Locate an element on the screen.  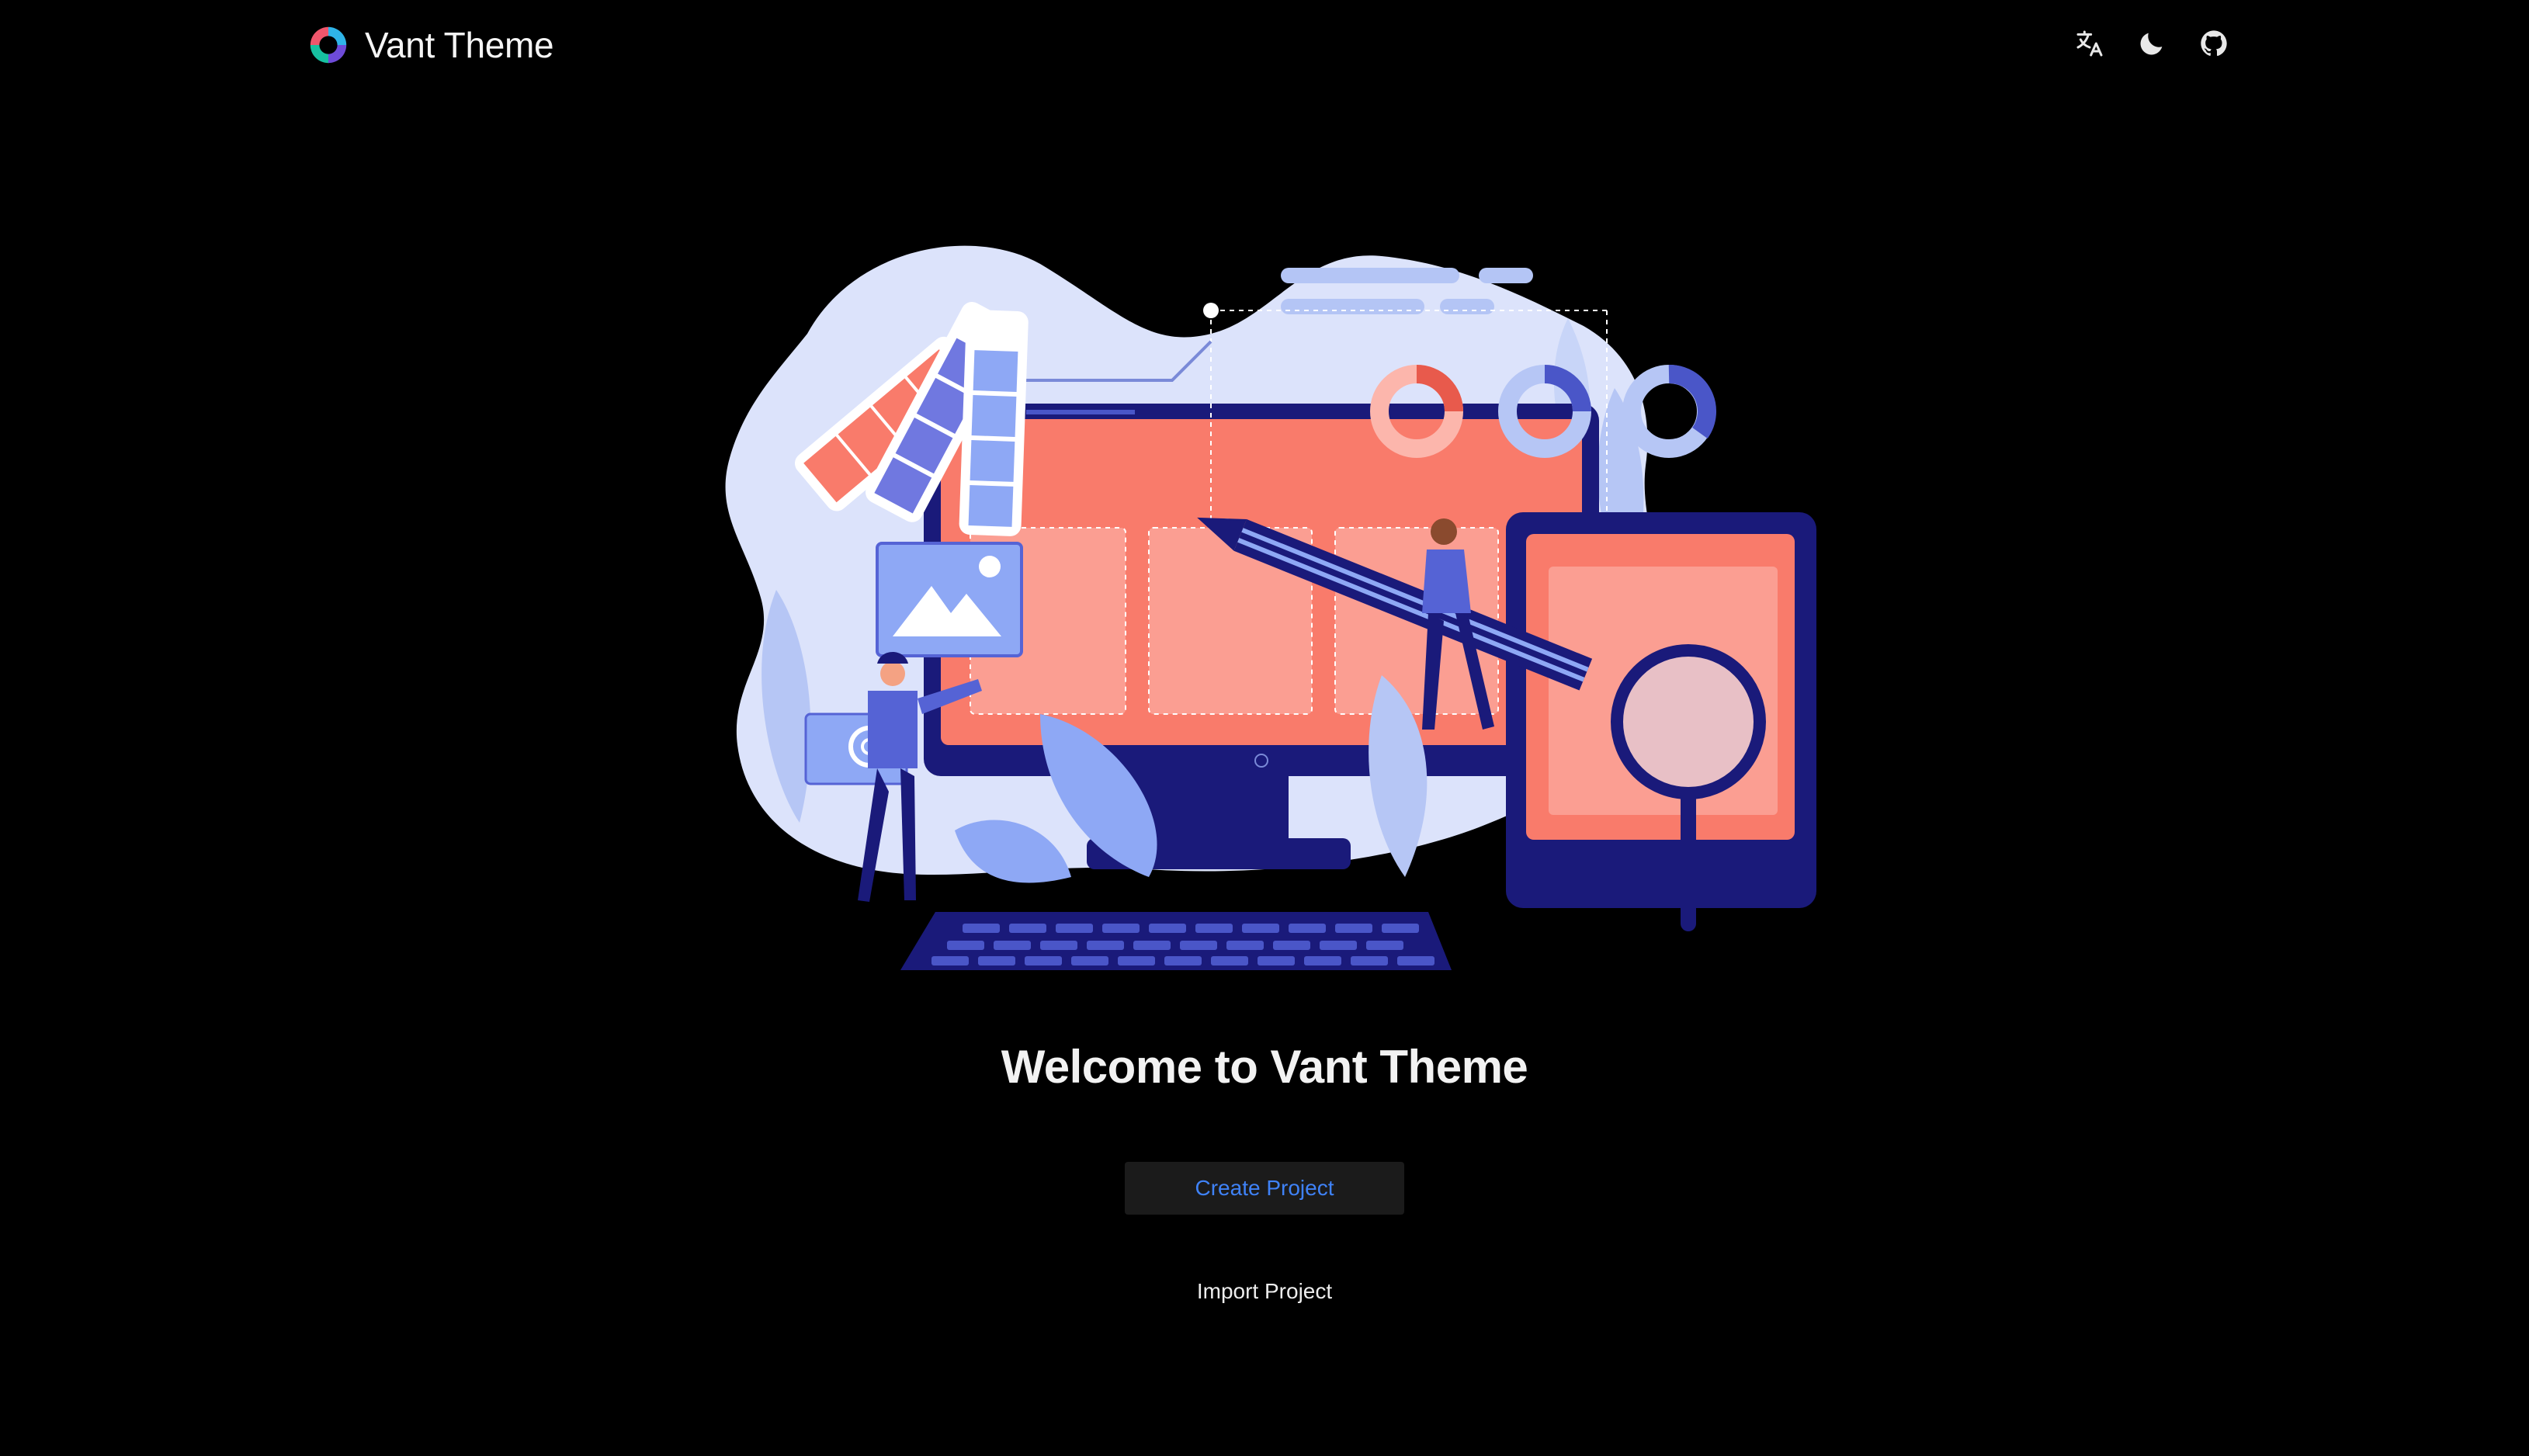
github-icon is located at coordinates (2214, 44).